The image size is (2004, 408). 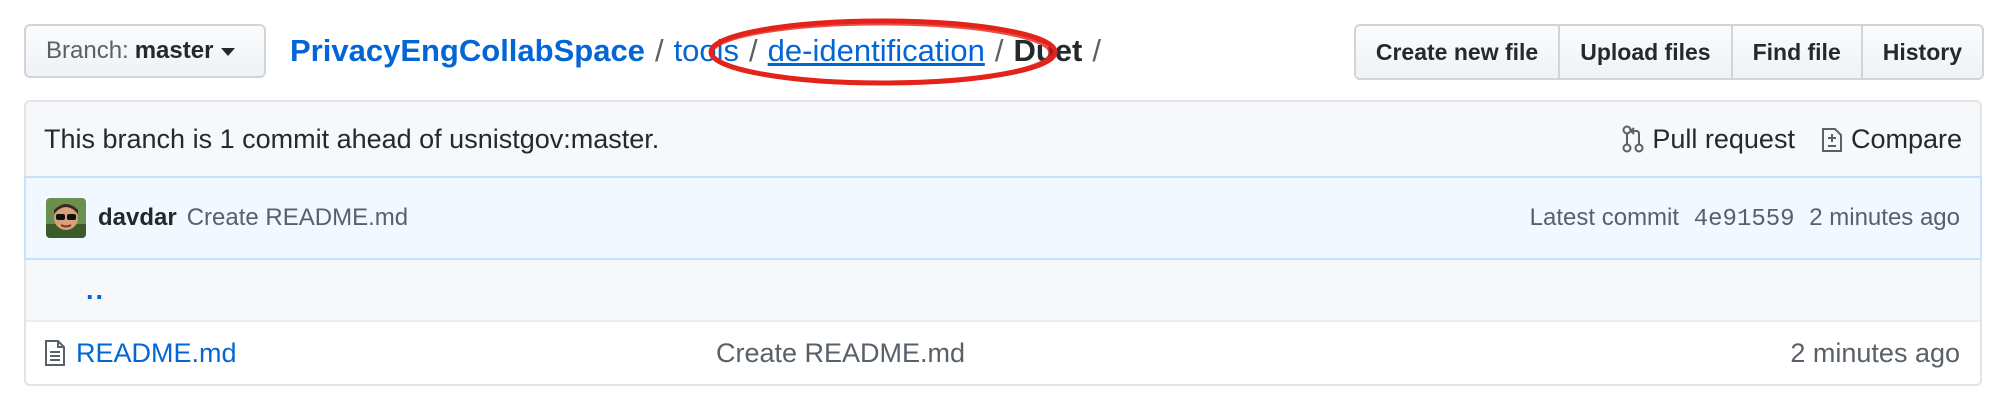 I want to click on file-commit-message: Create README.md, so click(x=1253, y=353).